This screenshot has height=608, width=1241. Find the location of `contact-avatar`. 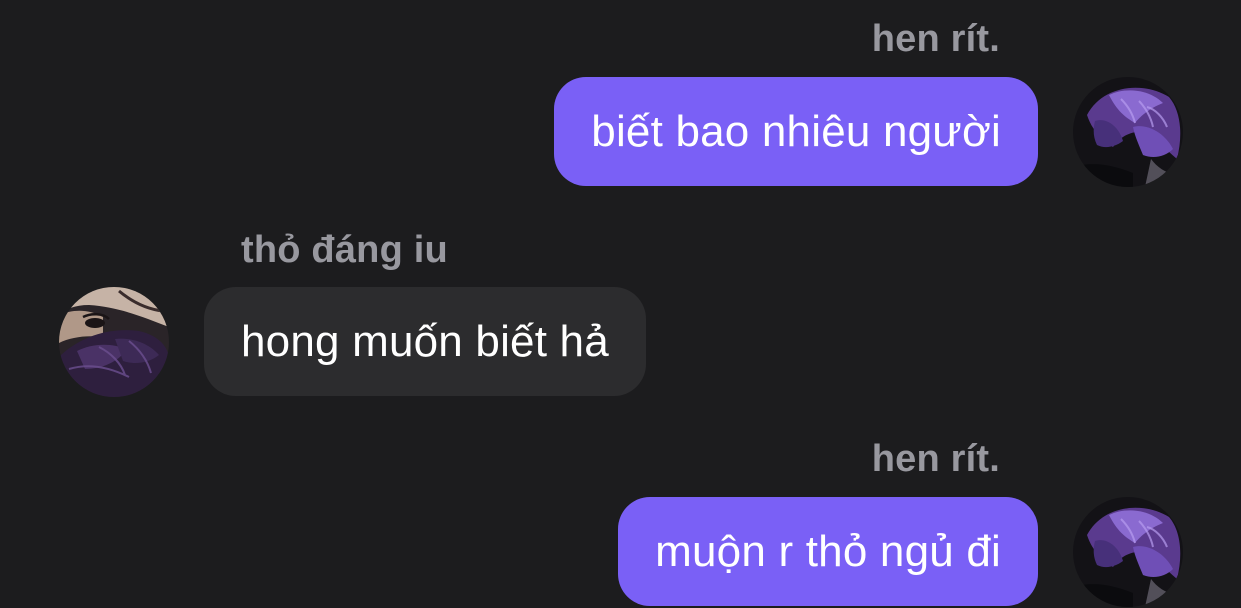

contact-avatar is located at coordinates (114, 342).